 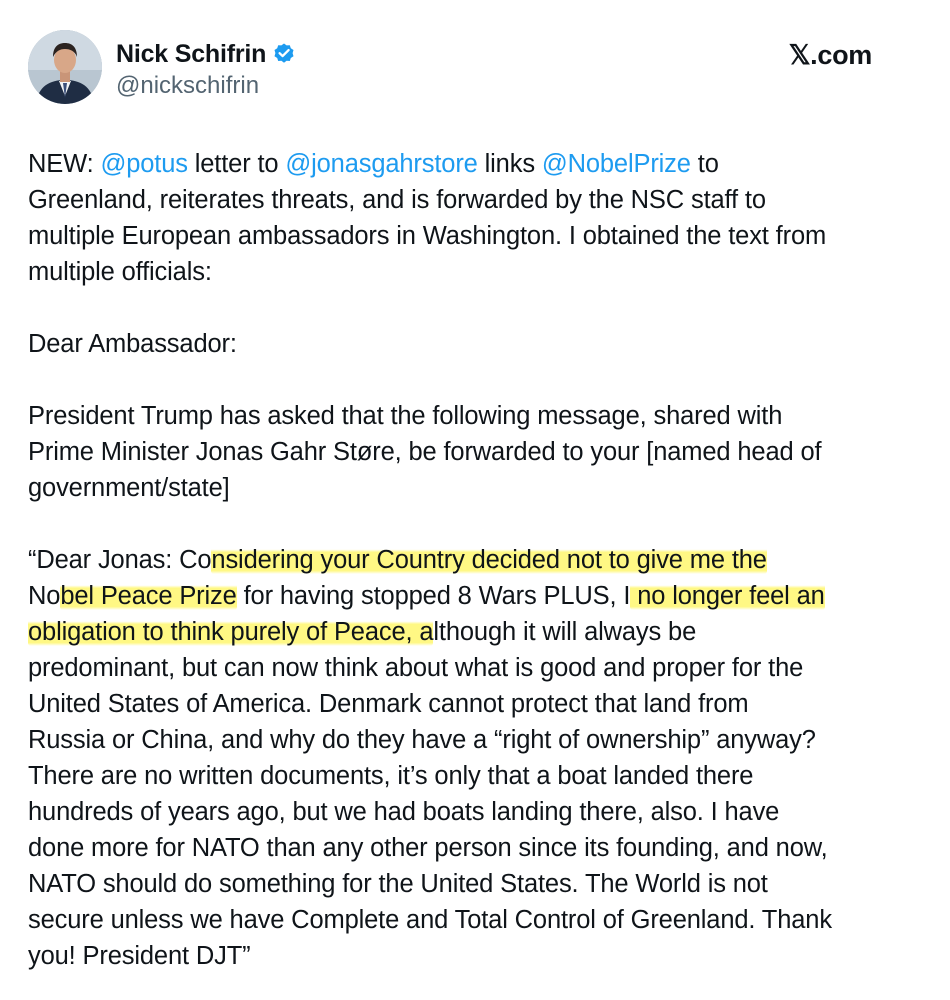 I want to click on highlighted-text: bel Peace Prize, so click(x=148, y=596).